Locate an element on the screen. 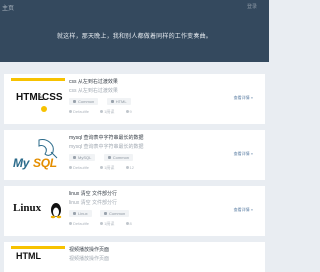  article-thumbnail: HTML & CSS is located at coordinates (38, 99).